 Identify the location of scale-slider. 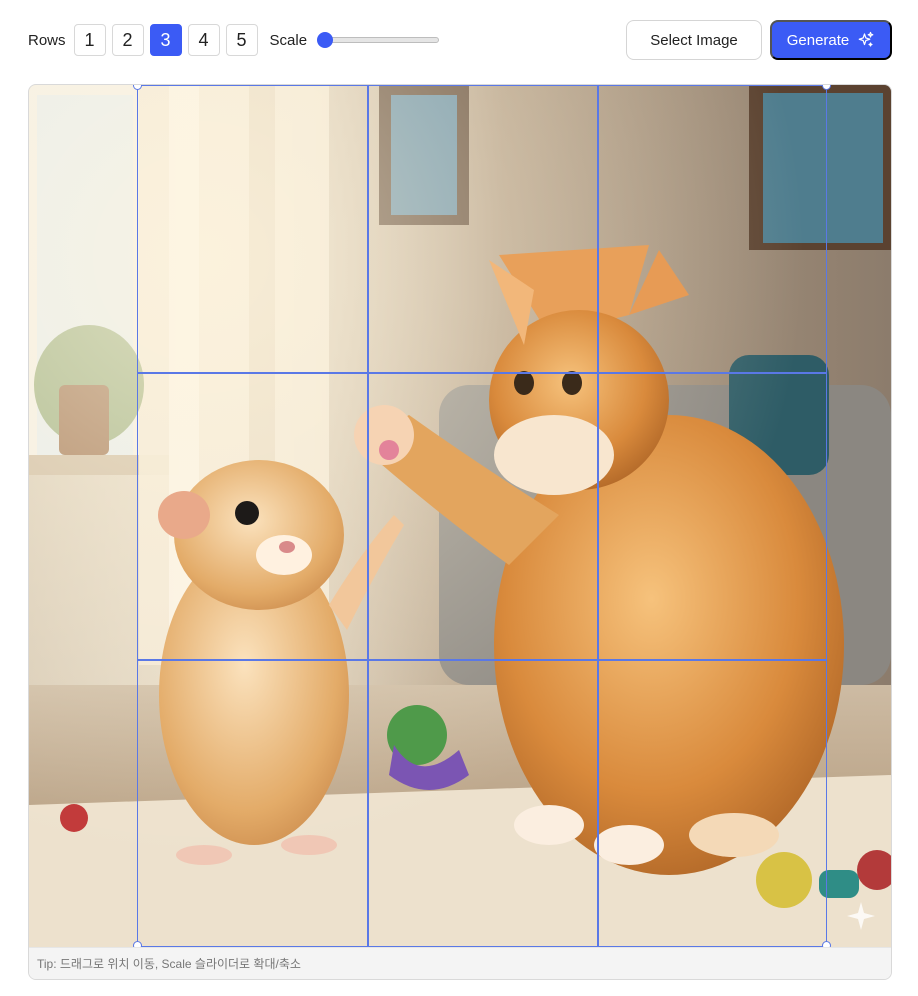
(378, 40).